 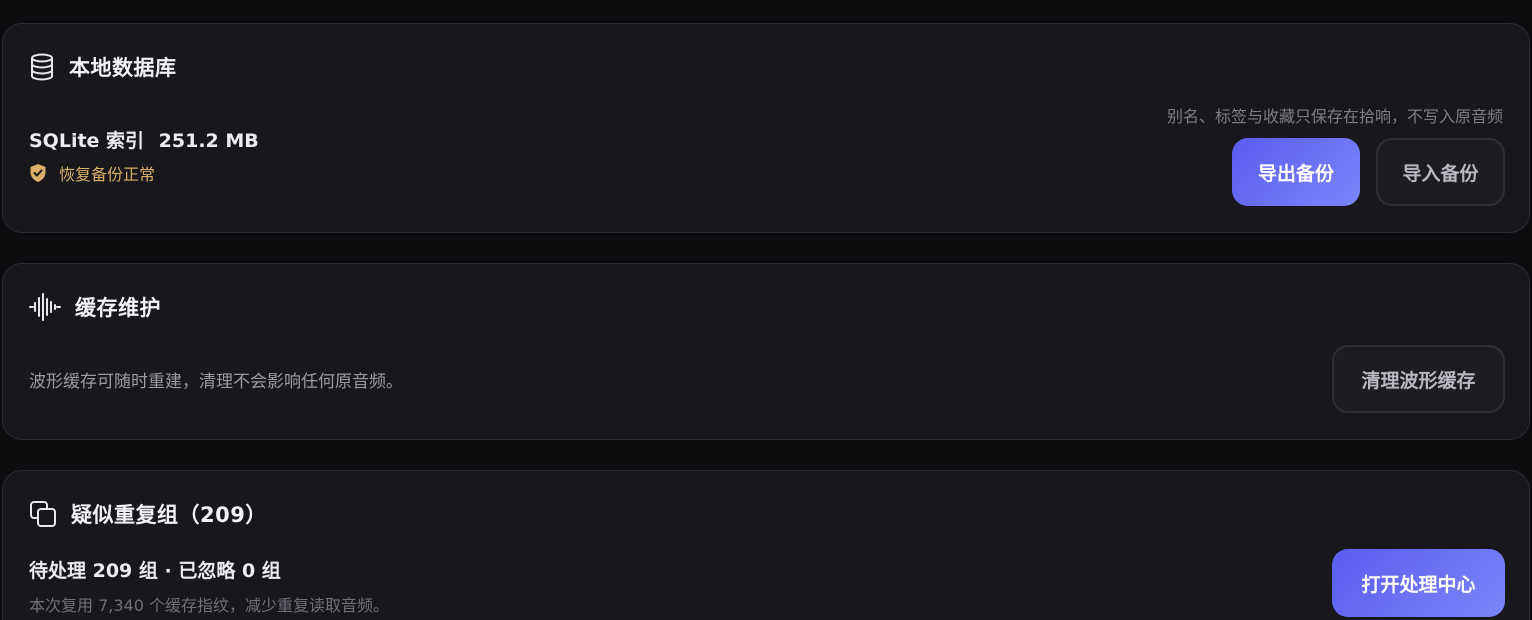 I want to click on duplicates-title: 疑似重复组（209）, so click(x=169, y=515).